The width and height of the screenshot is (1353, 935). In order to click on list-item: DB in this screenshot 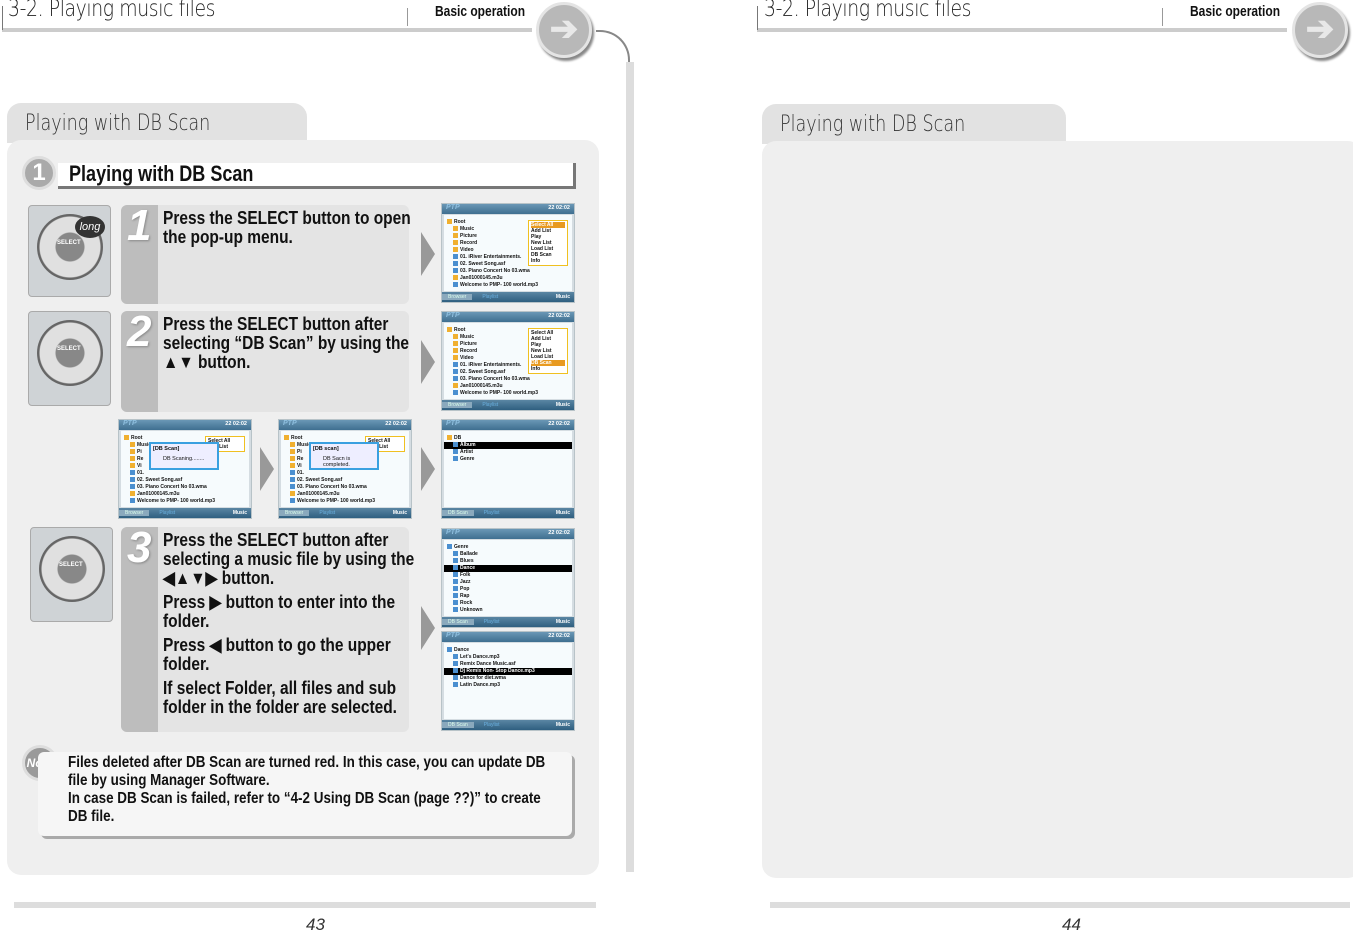, I will do `click(508, 438)`.